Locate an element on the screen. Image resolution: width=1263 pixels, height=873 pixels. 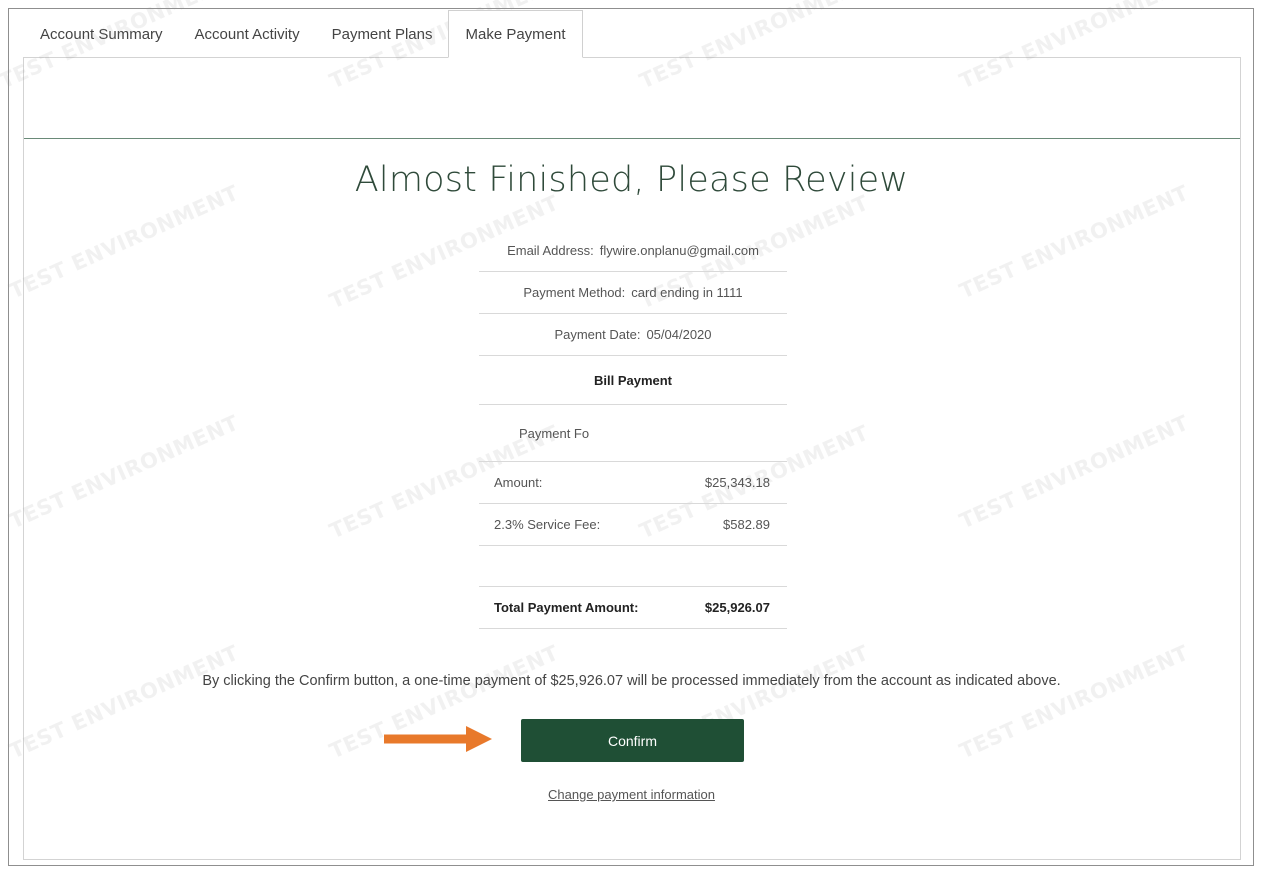
tab-payment-plans: Payment Plans is located at coordinates (382, 34).